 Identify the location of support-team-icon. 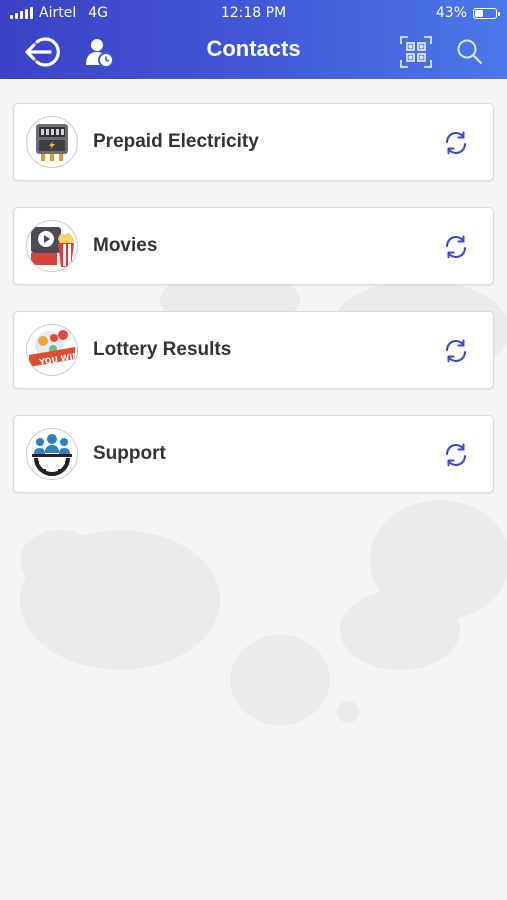
(52, 454).